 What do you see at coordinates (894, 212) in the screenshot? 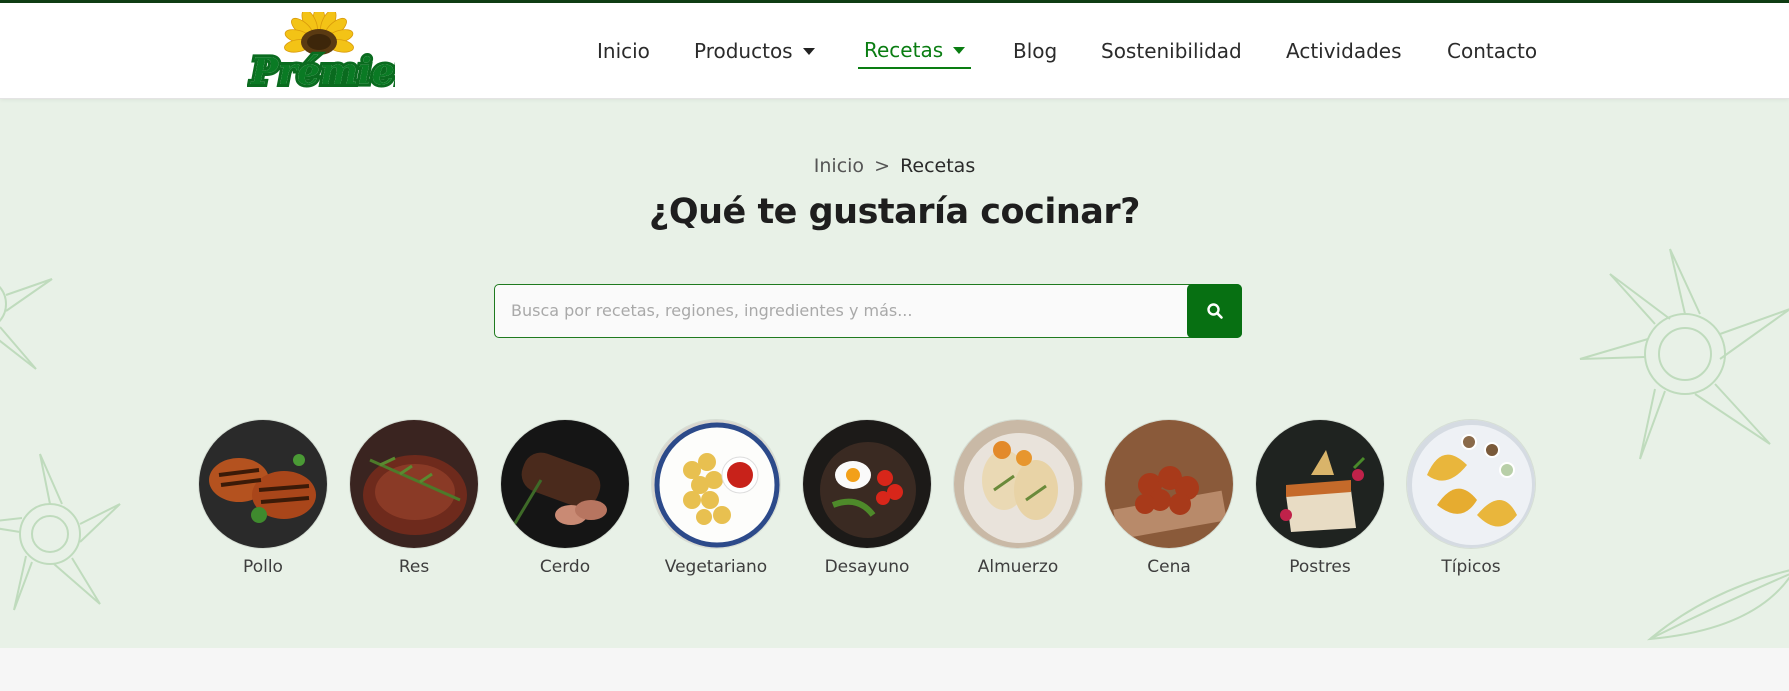
I see `page-title: ¿Qué te gustaría cocinar?` at bounding box center [894, 212].